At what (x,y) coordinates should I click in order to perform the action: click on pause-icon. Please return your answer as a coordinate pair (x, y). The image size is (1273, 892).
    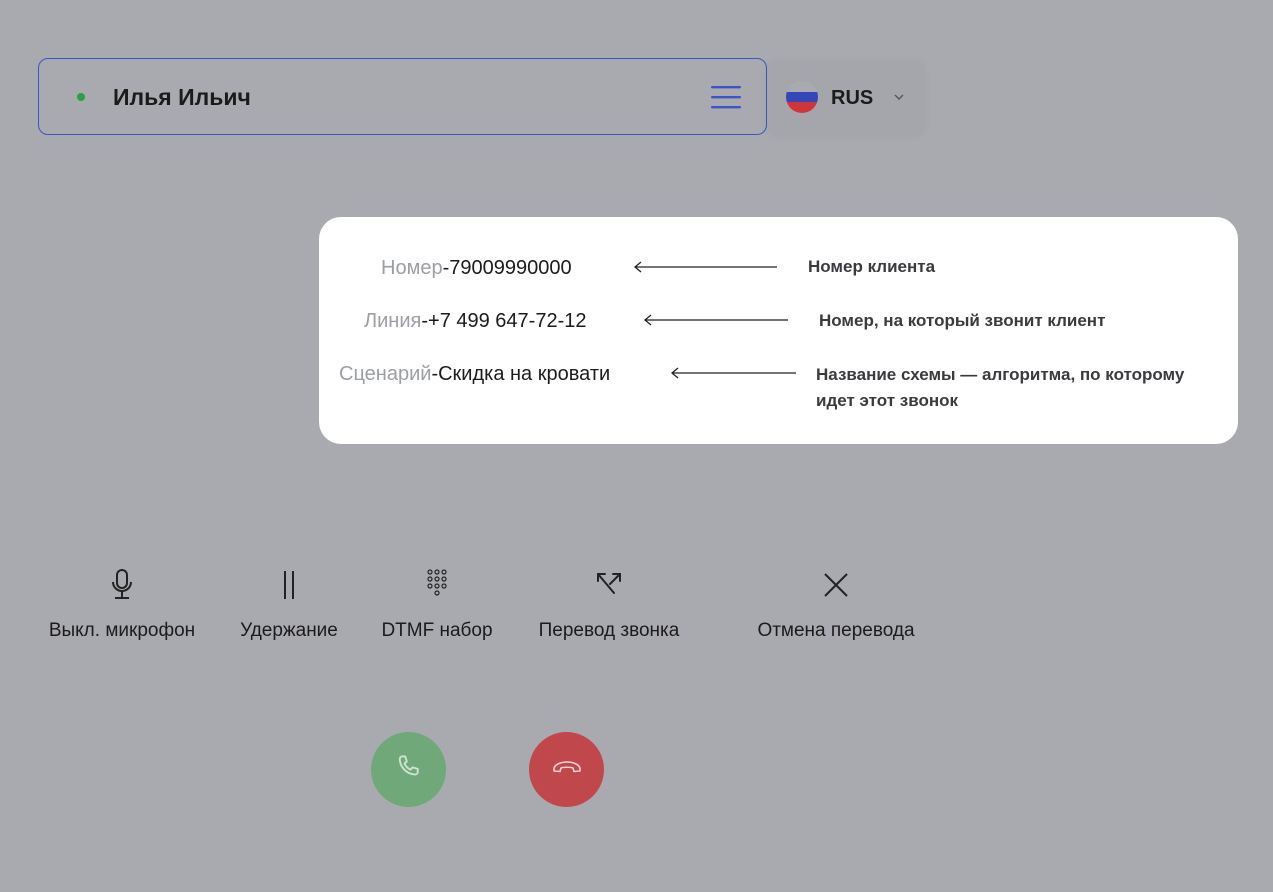
    Looking at the image, I should click on (289, 585).